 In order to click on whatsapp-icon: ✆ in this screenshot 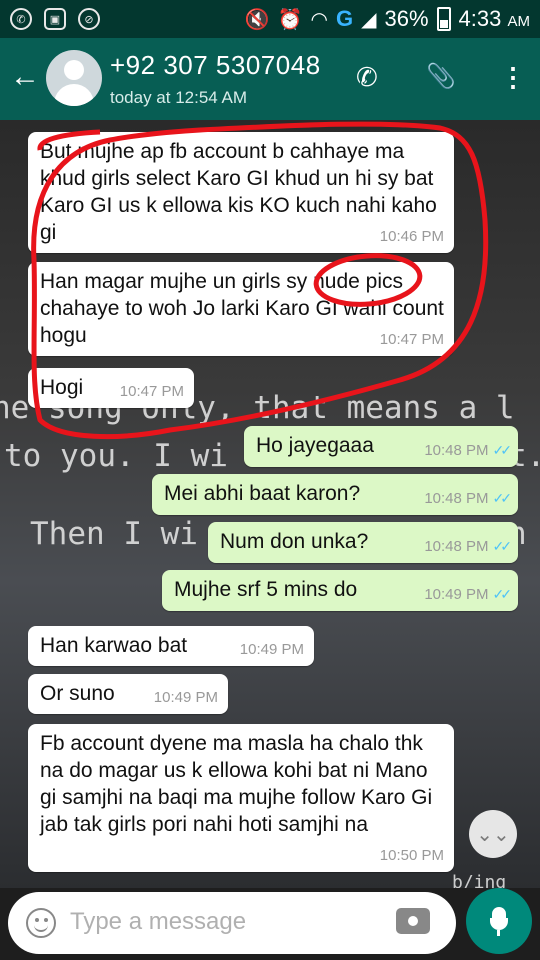, I will do `click(21, 19)`.